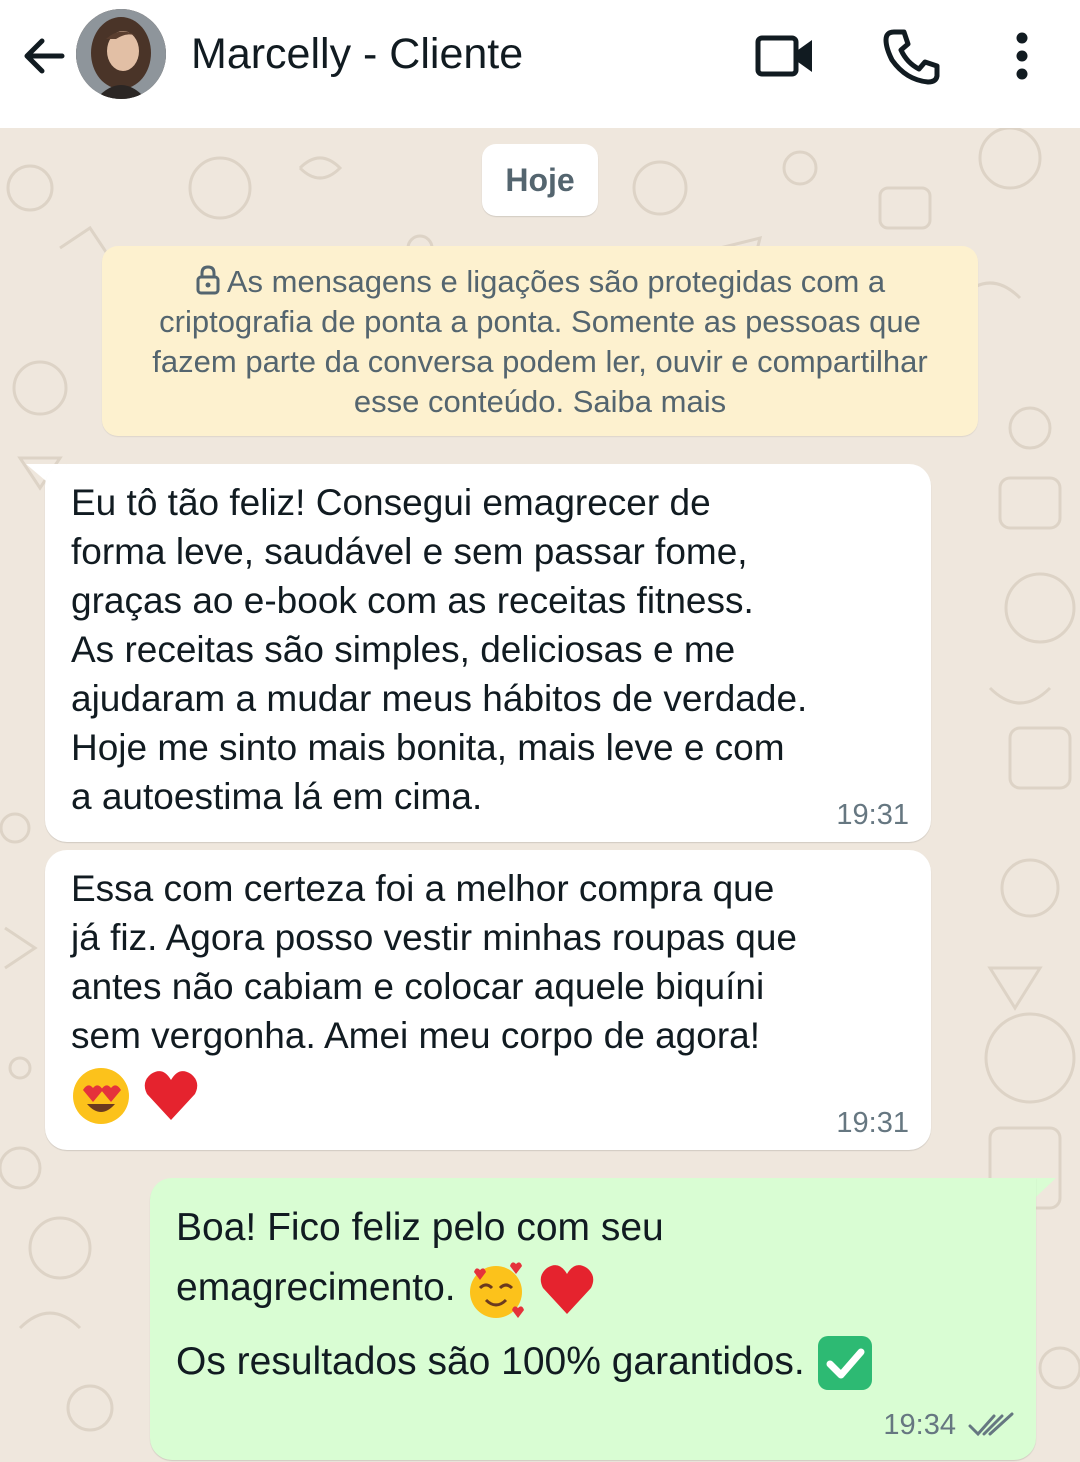  I want to click on double-tick-icon, so click(991, 1424).